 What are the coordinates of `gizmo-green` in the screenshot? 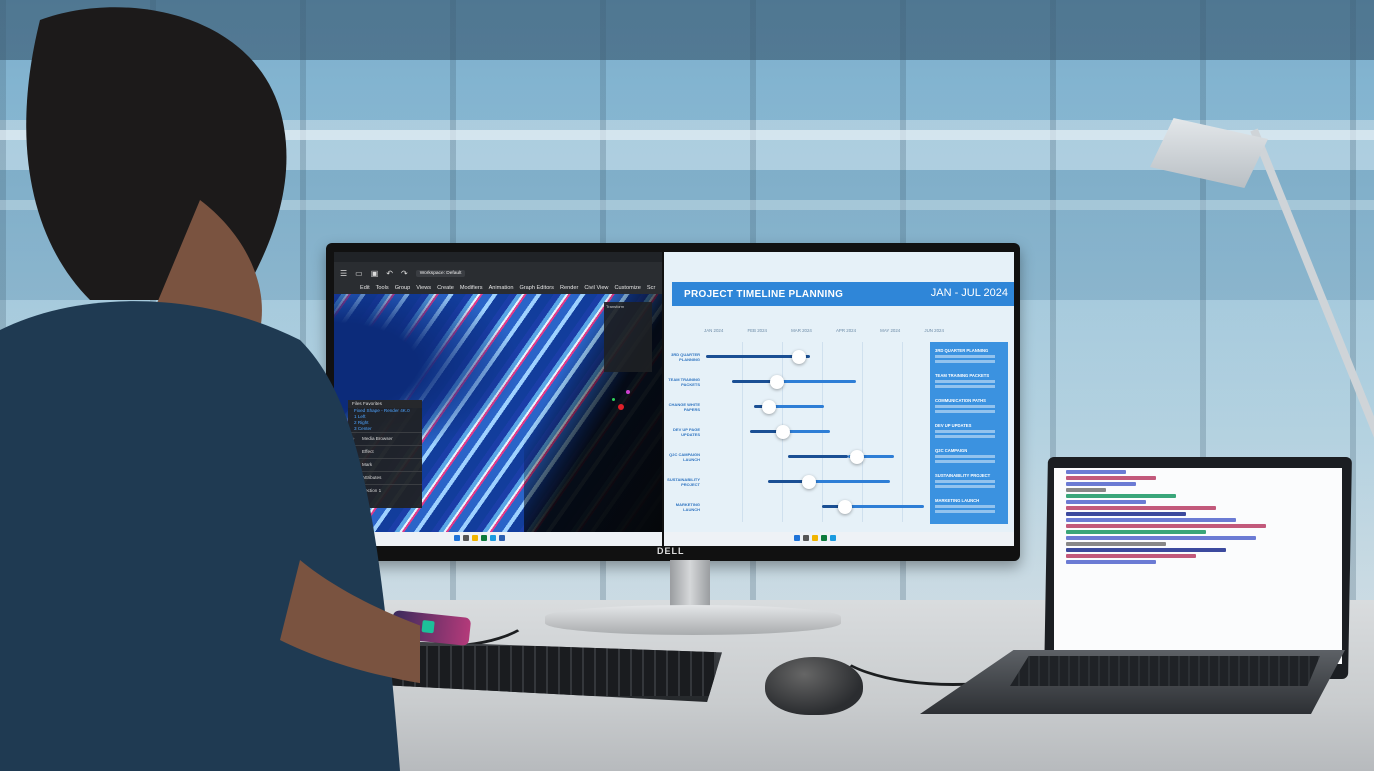 It's located at (613, 399).